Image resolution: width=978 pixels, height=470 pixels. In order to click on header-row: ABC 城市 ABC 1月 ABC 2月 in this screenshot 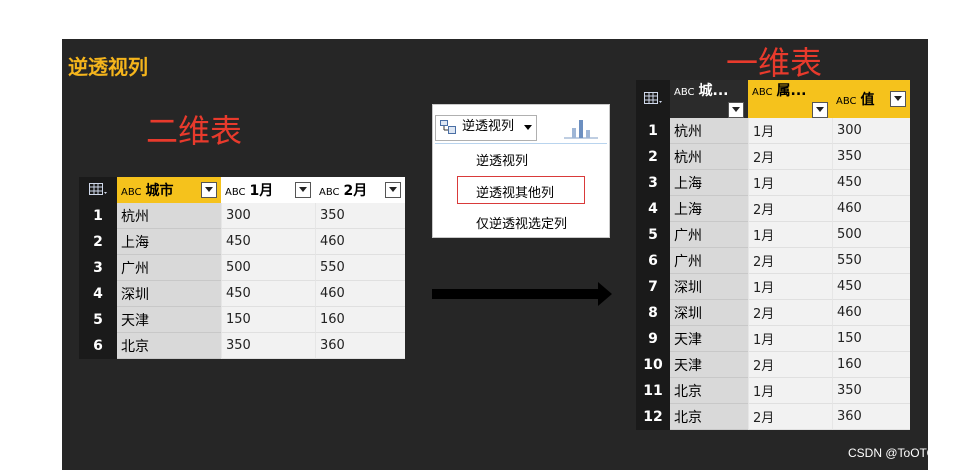, I will do `click(242, 190)`.